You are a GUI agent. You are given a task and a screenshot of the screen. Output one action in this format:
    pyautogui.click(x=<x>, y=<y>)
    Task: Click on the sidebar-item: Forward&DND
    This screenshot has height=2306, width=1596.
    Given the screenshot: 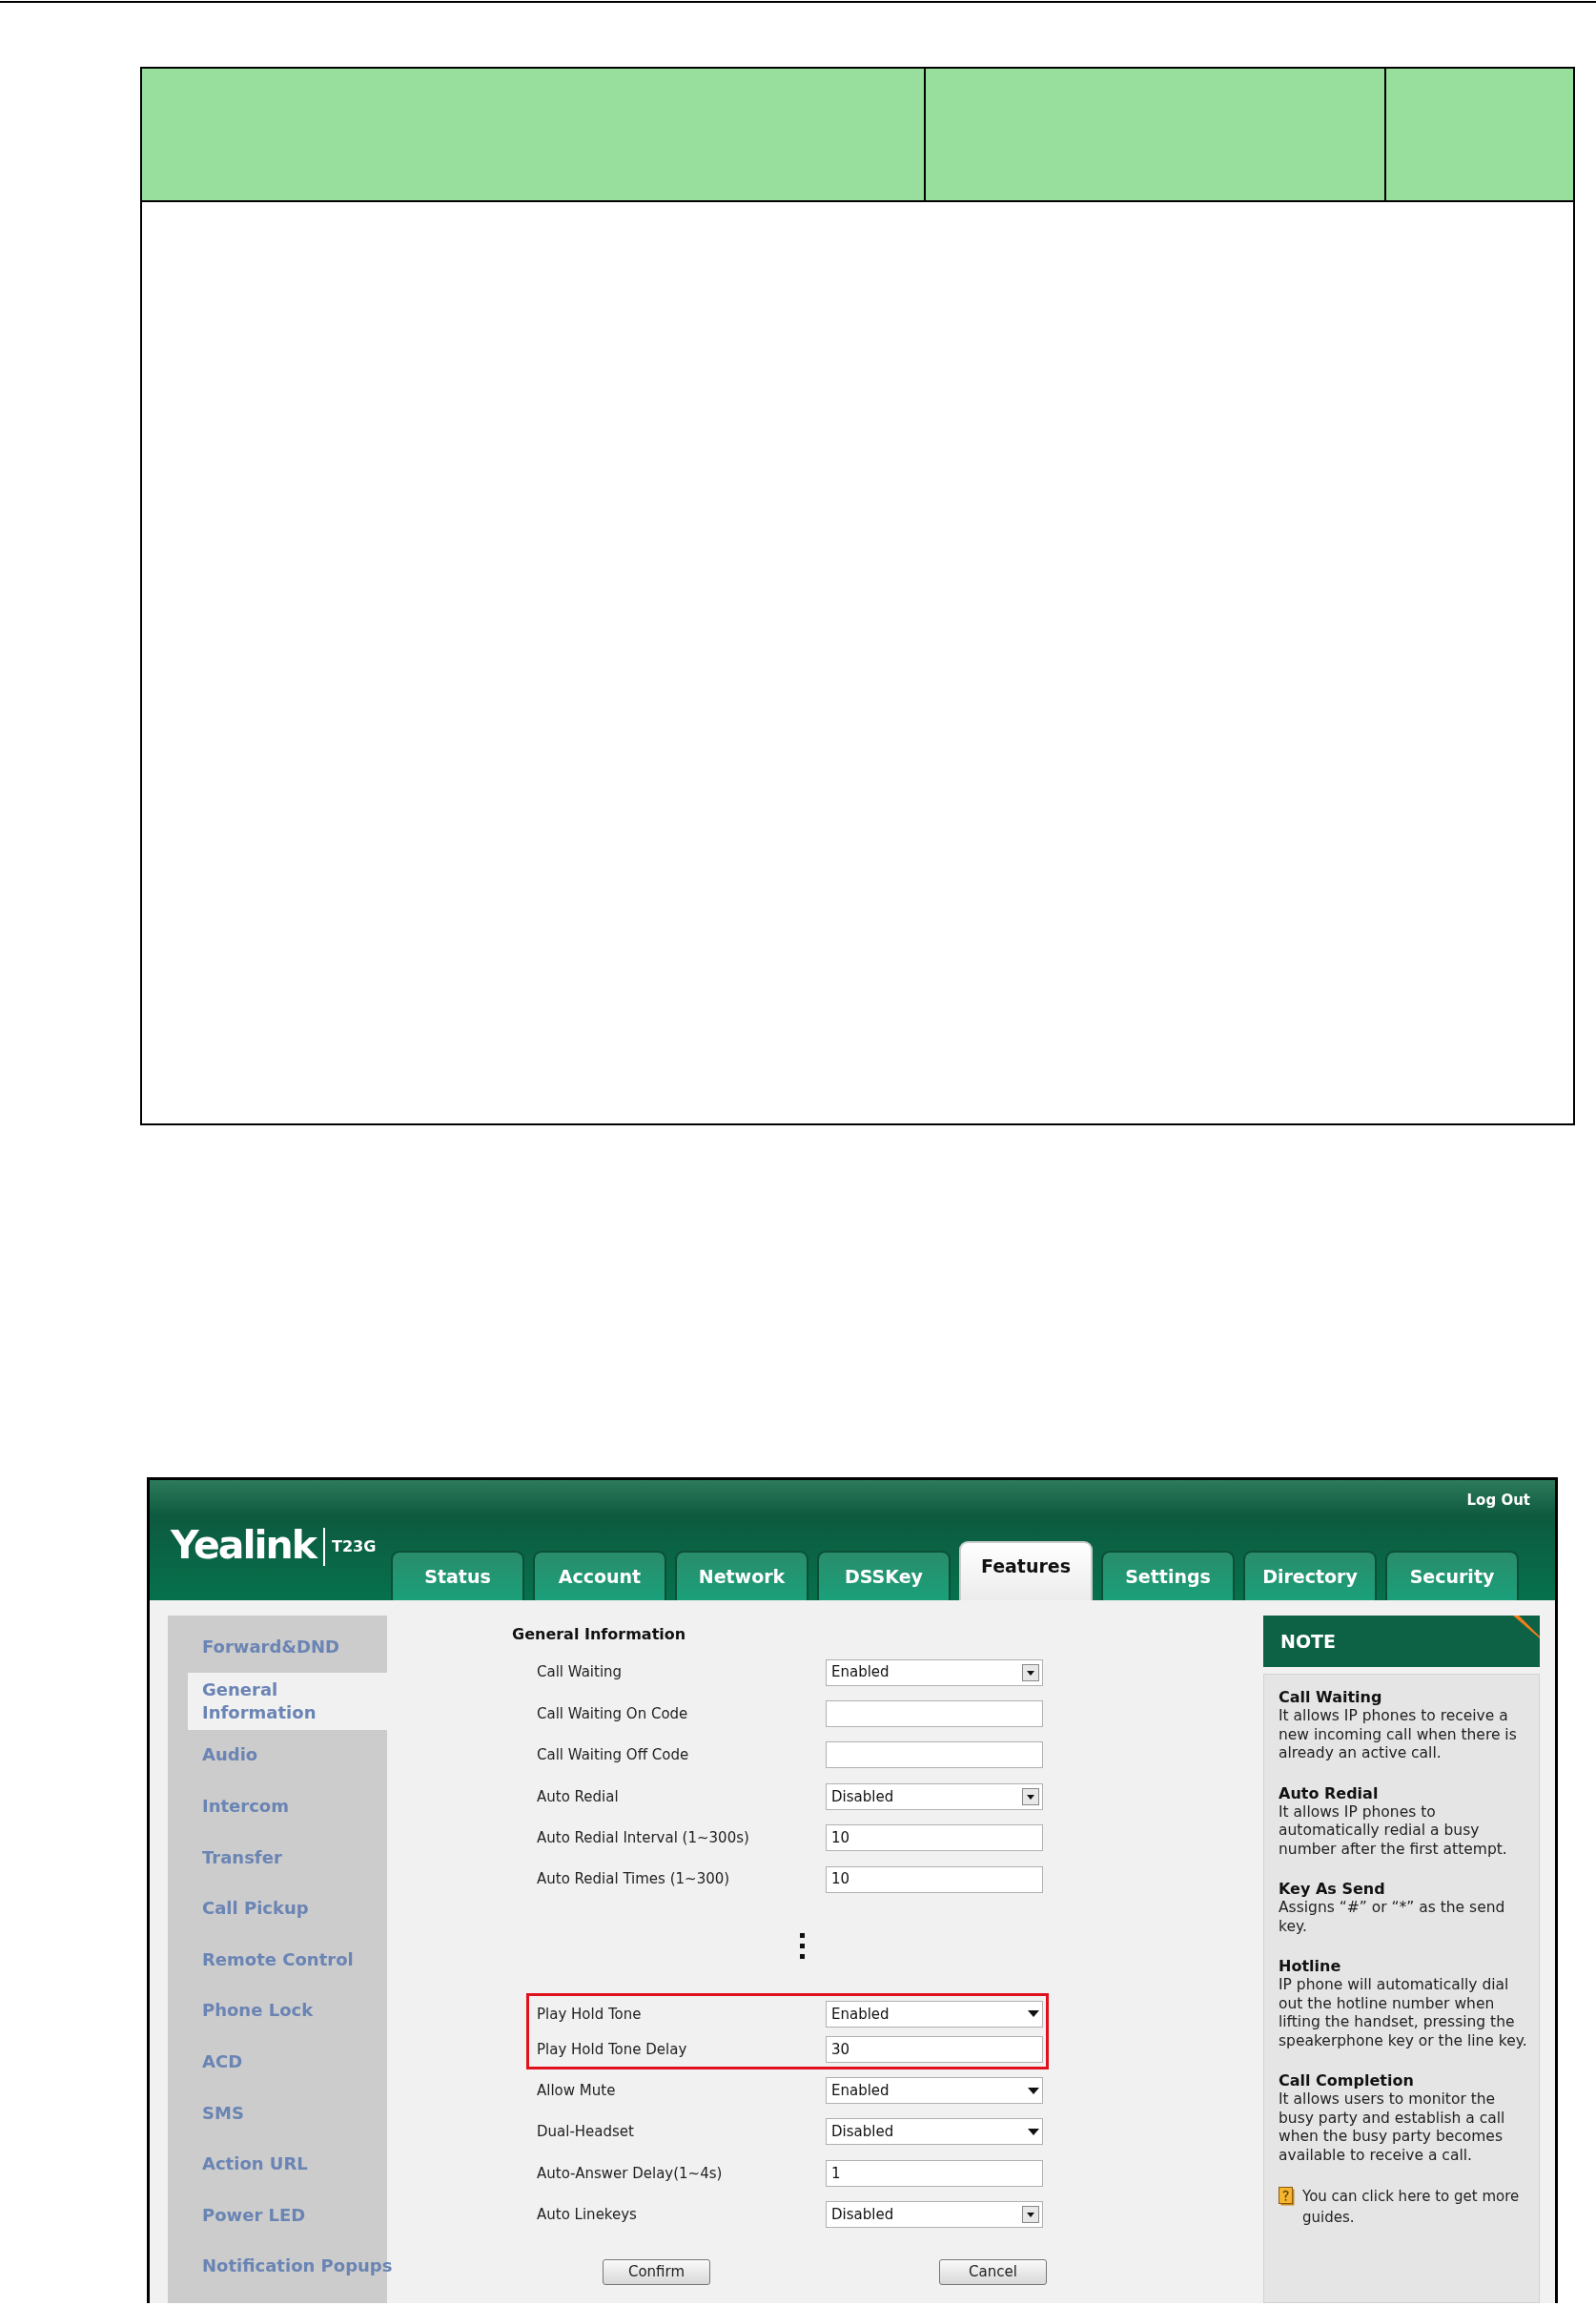 What is the action you would take?
    pyautogui.click(x=284, y=1647)
    